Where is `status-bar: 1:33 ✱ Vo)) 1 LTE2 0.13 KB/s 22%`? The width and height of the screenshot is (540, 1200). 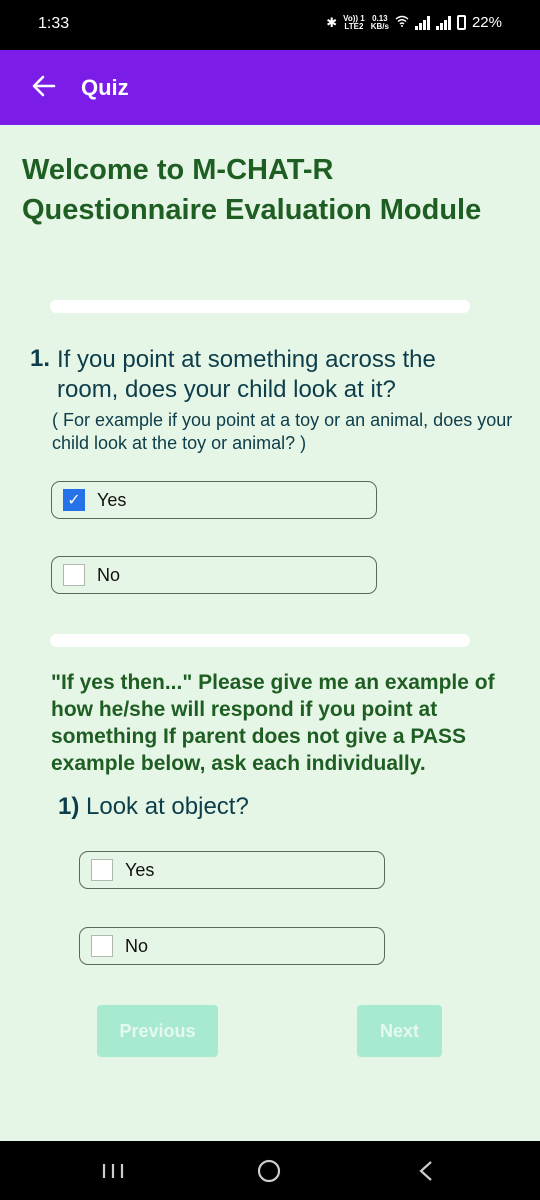
status-bar: 1:33 ✱ Vo)) 1 LTE2 0.13 KB/s 22% is located at coordinates (270, 25).